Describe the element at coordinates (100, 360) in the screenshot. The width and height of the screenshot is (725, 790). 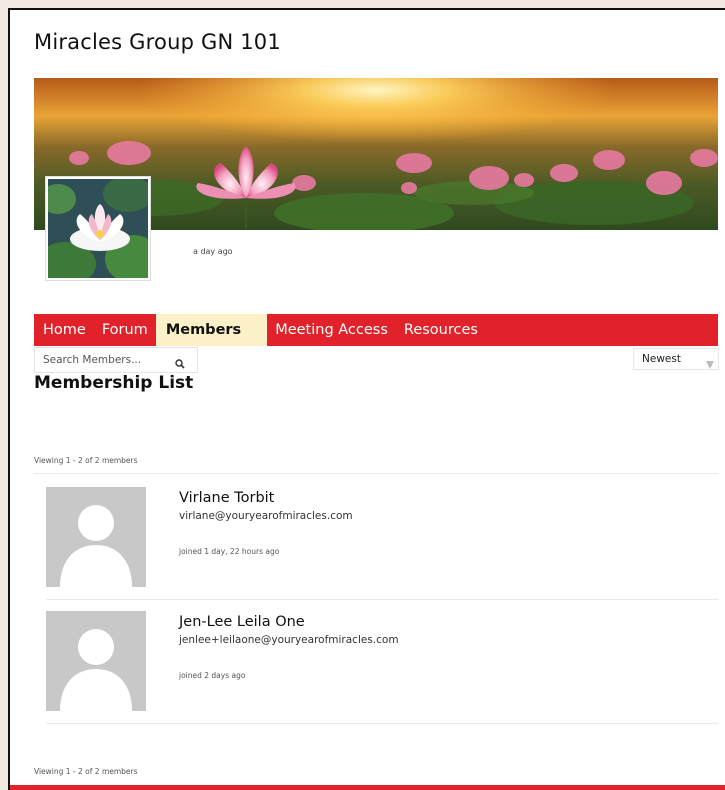
I see `search-input` at that location.